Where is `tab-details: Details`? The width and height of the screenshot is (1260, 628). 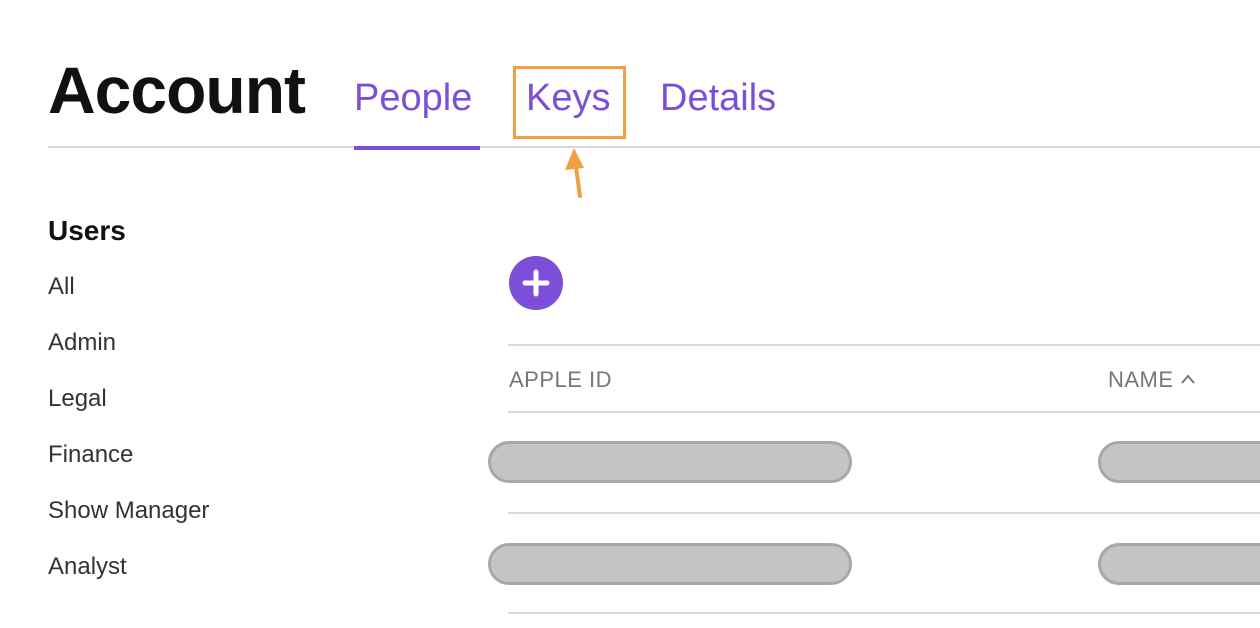 tab-details: Details is located at coordinates (718, 98).